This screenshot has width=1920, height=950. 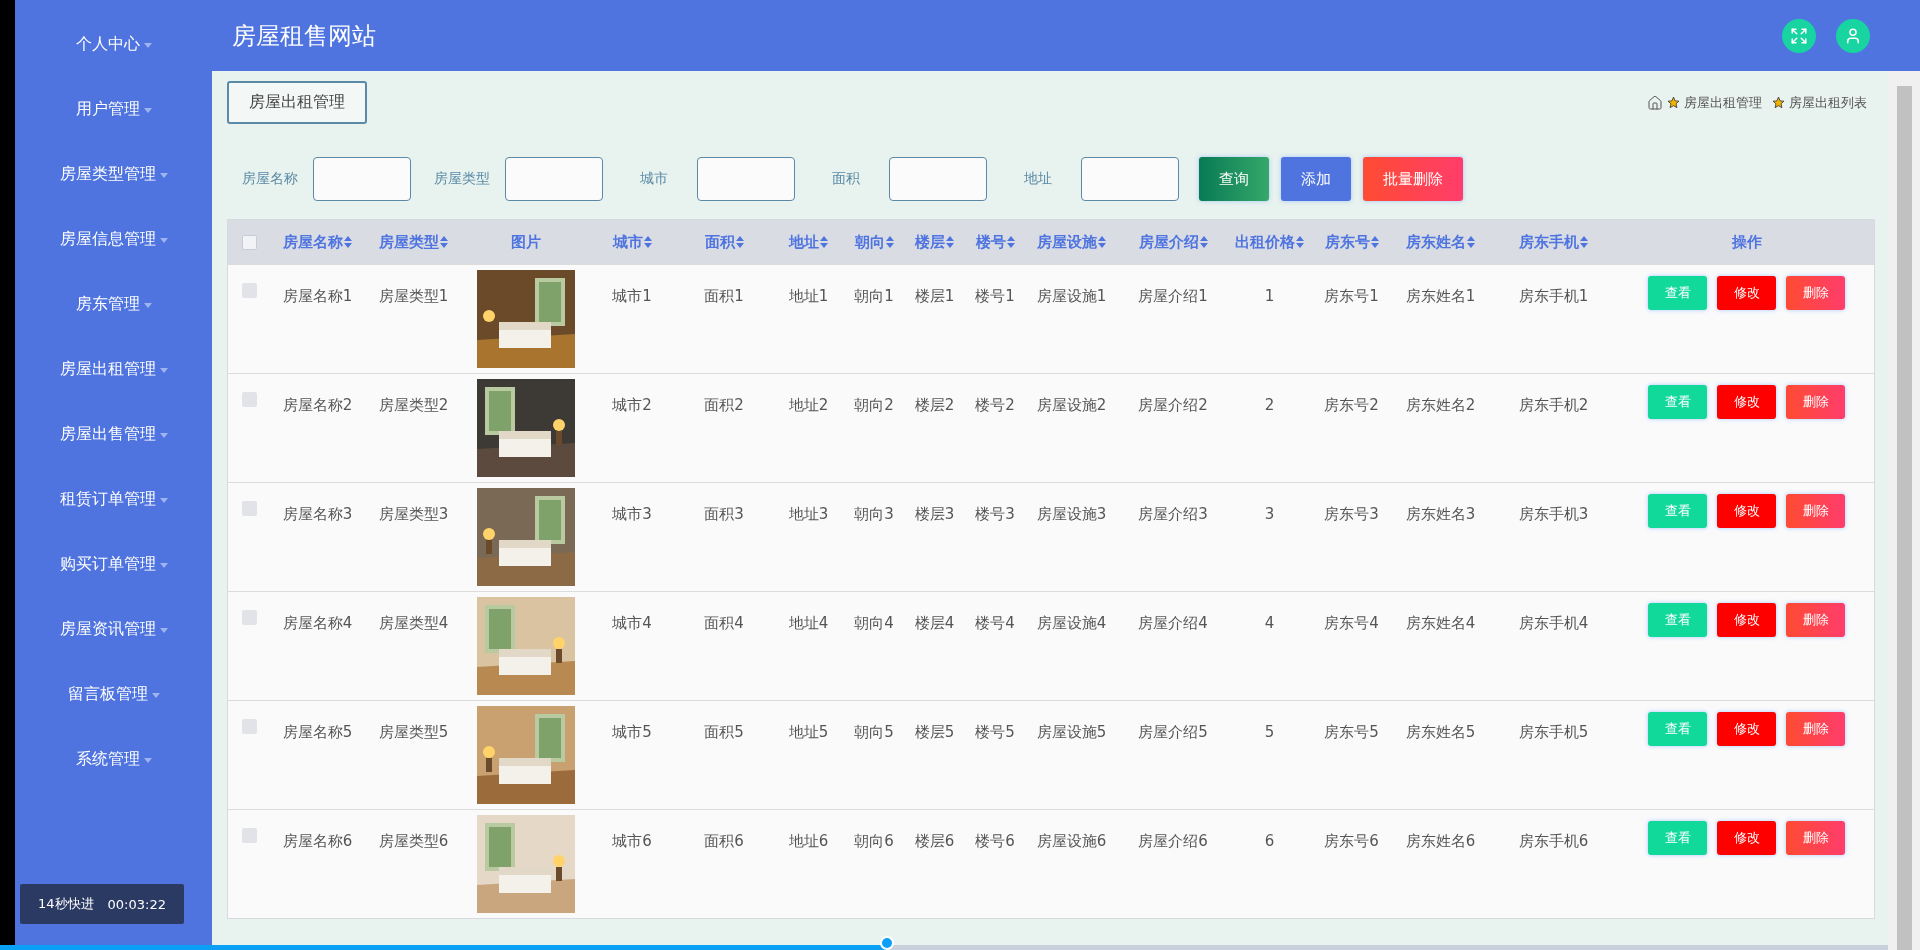 What do you see at coordinates (113, 775) in the screenshot?
I see `sidebar-item: 系统管理` at bounding box center [113, 775].